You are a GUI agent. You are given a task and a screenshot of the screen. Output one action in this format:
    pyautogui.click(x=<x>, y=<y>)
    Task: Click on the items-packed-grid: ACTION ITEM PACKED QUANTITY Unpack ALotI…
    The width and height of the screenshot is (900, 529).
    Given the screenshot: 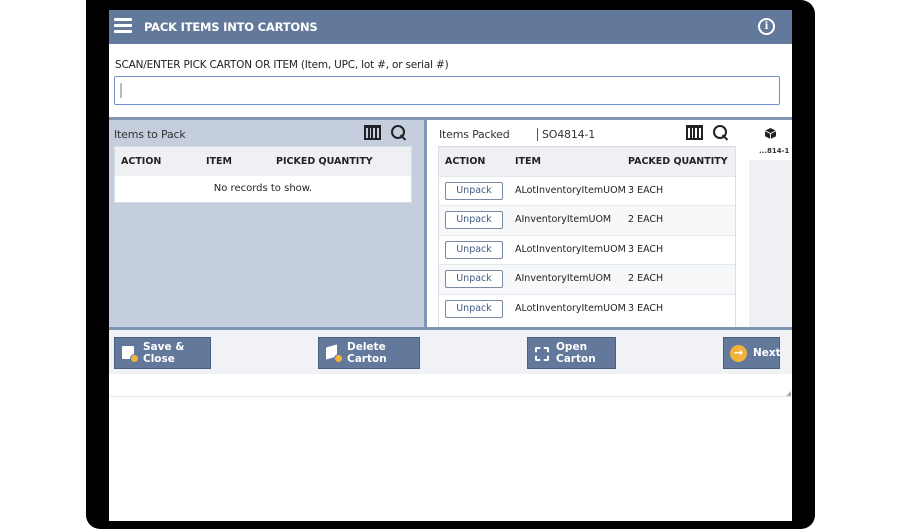 What is the action you would take?
    pyautogui.click(x=587, y=236)
    